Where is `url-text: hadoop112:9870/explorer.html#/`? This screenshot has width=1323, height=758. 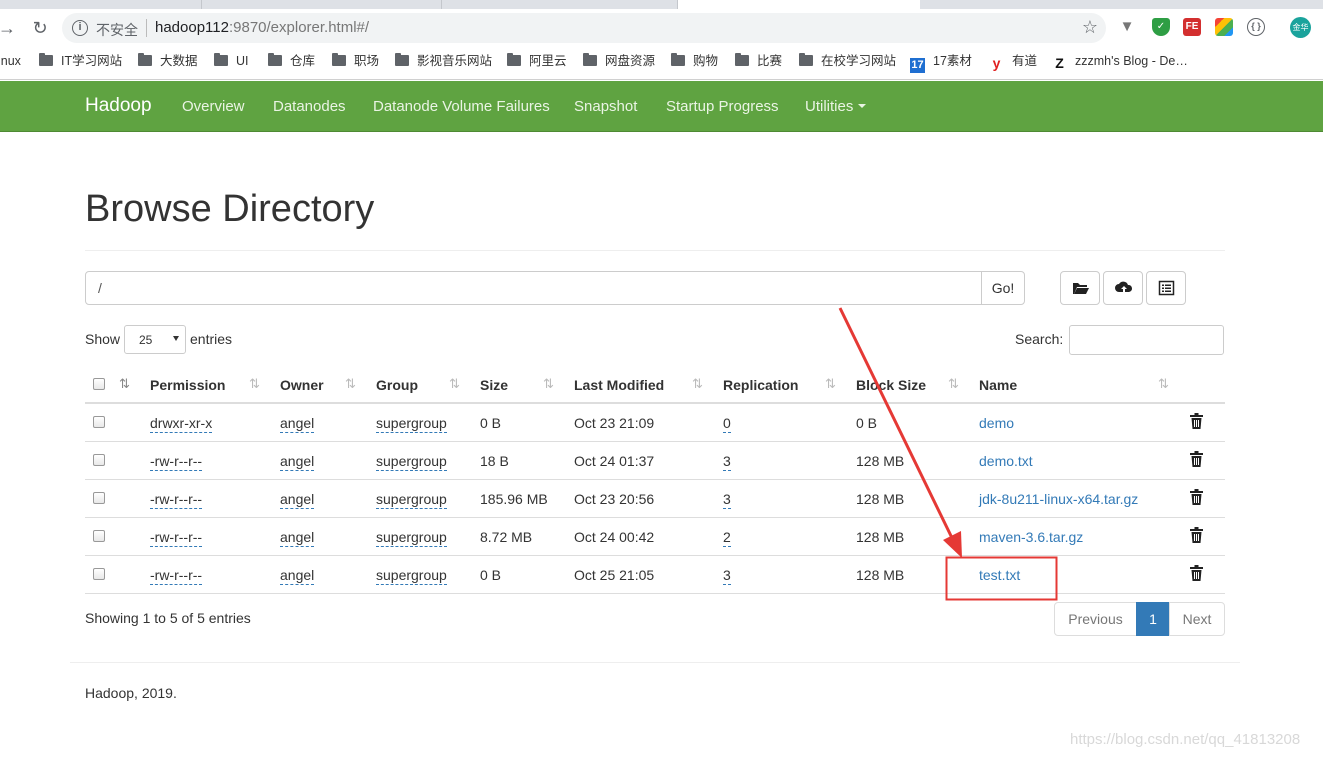
url-text: hadoop112:9870/explorer.html#/ is located at coordinates (262, 27).